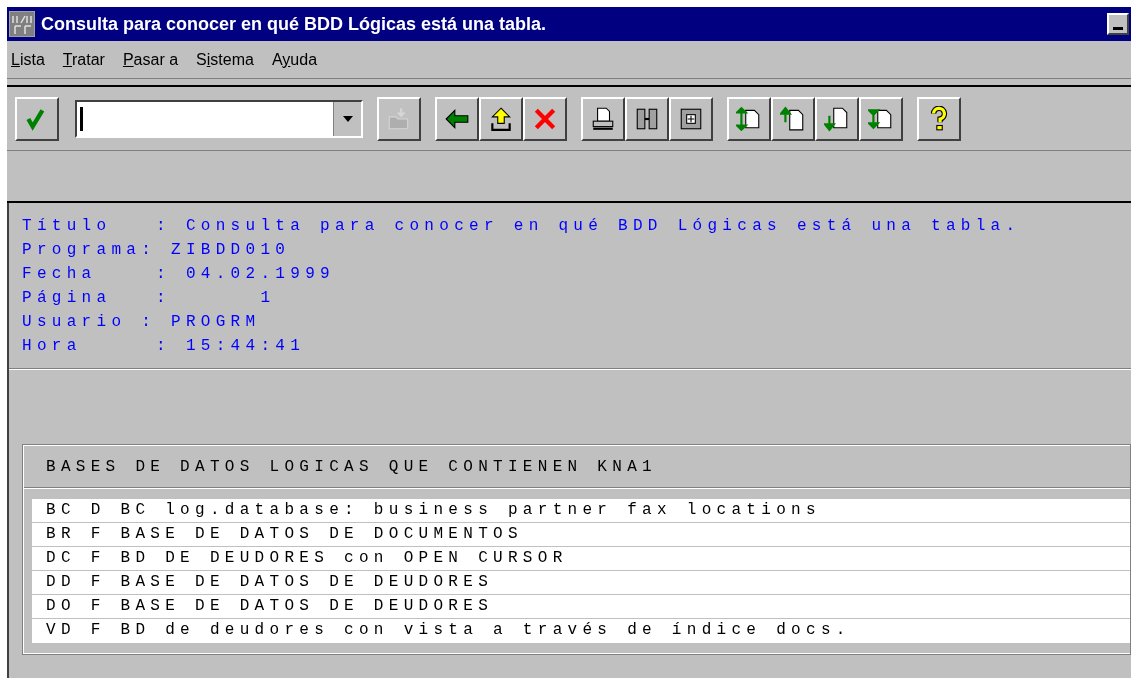  Describe the element at coordinates (881, 118) in the screenshot. I see `last-page-button` at that location.